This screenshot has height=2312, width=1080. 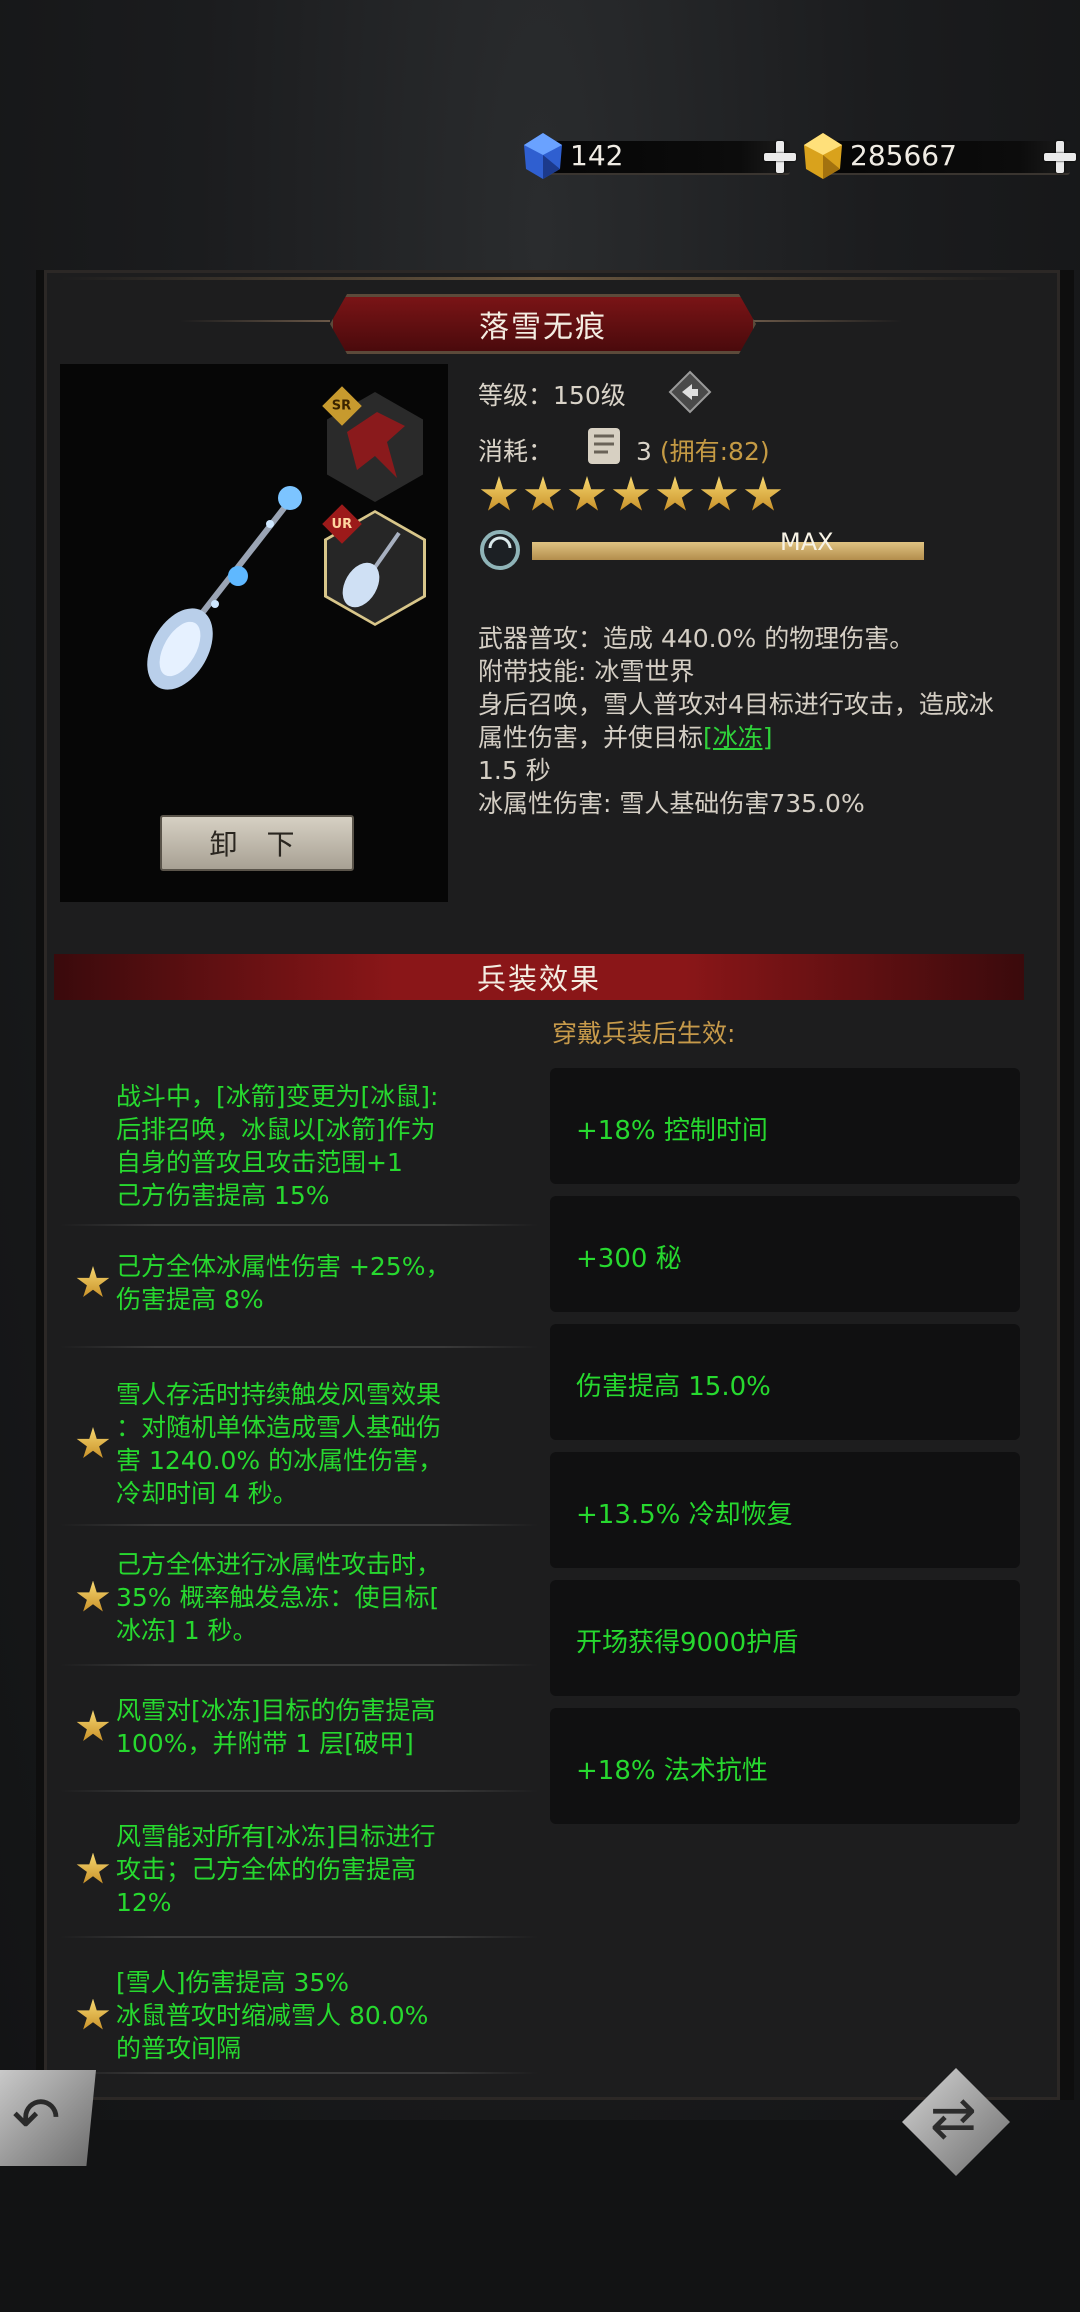 I want to click on effect-text: [雪人]伤害提高 35% 冰鼠普攻时缩减雪人 80.0% 的普攻间隔, so click(x=321, y=2015).